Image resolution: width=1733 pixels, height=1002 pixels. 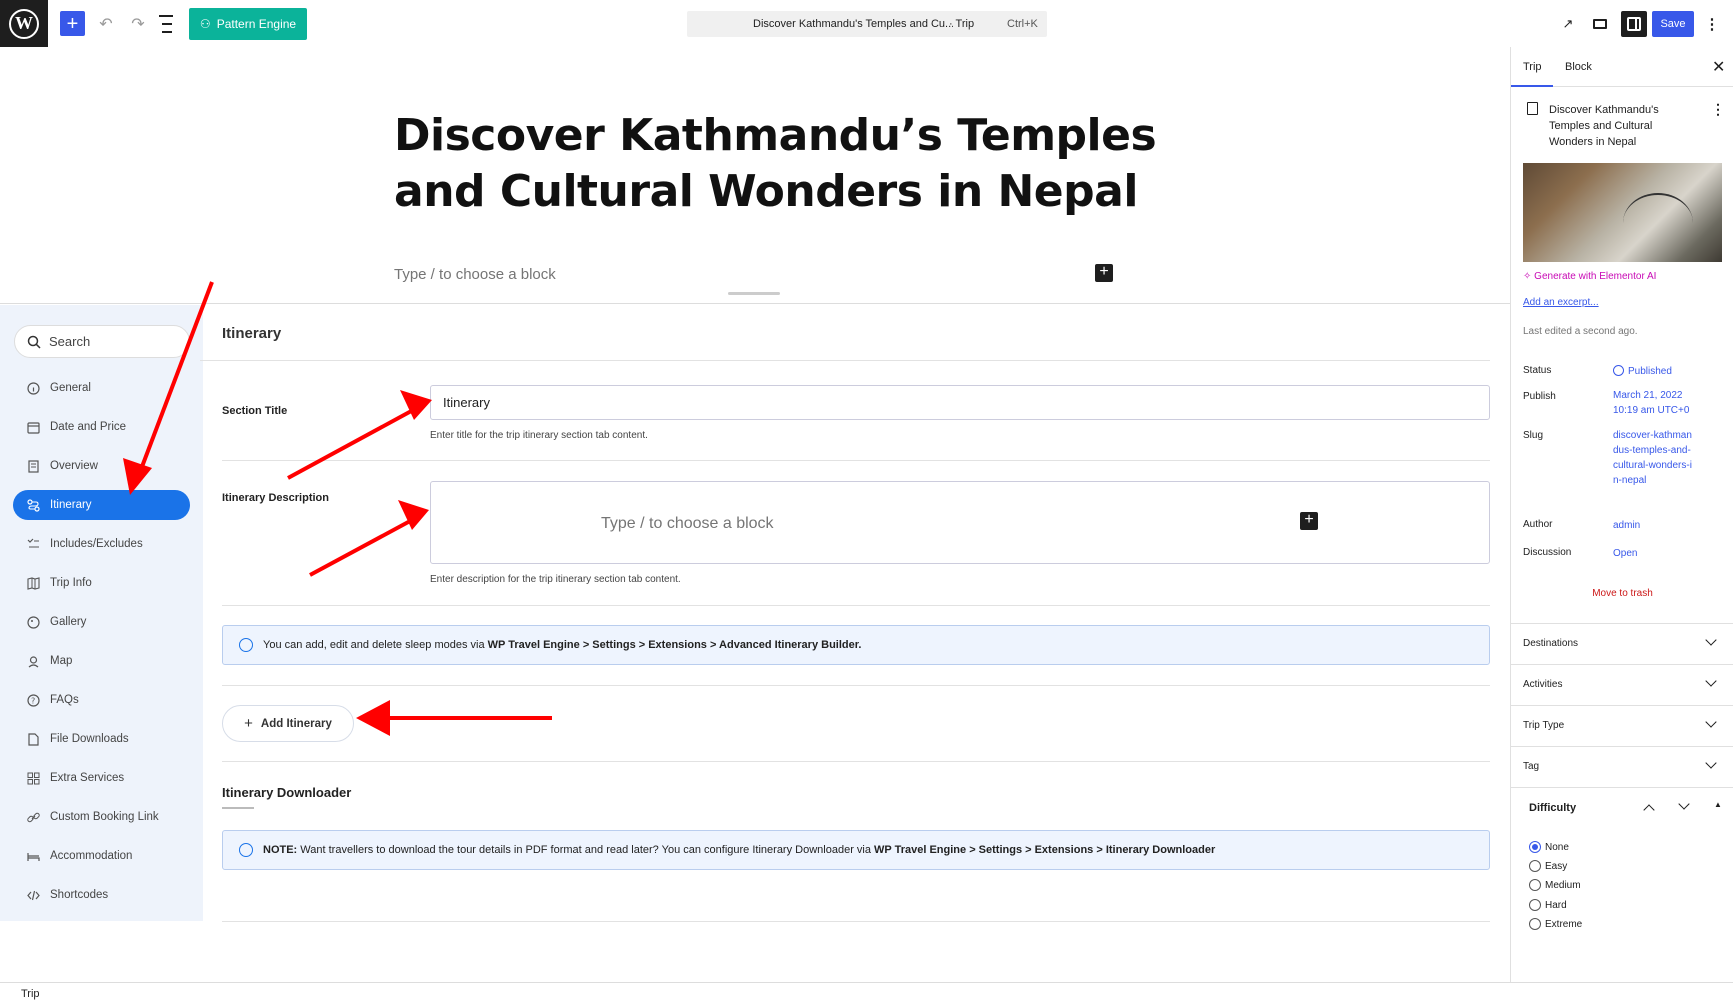 I want to click on panel-trip-type: Trip Type, so click(x=1622, y=725).